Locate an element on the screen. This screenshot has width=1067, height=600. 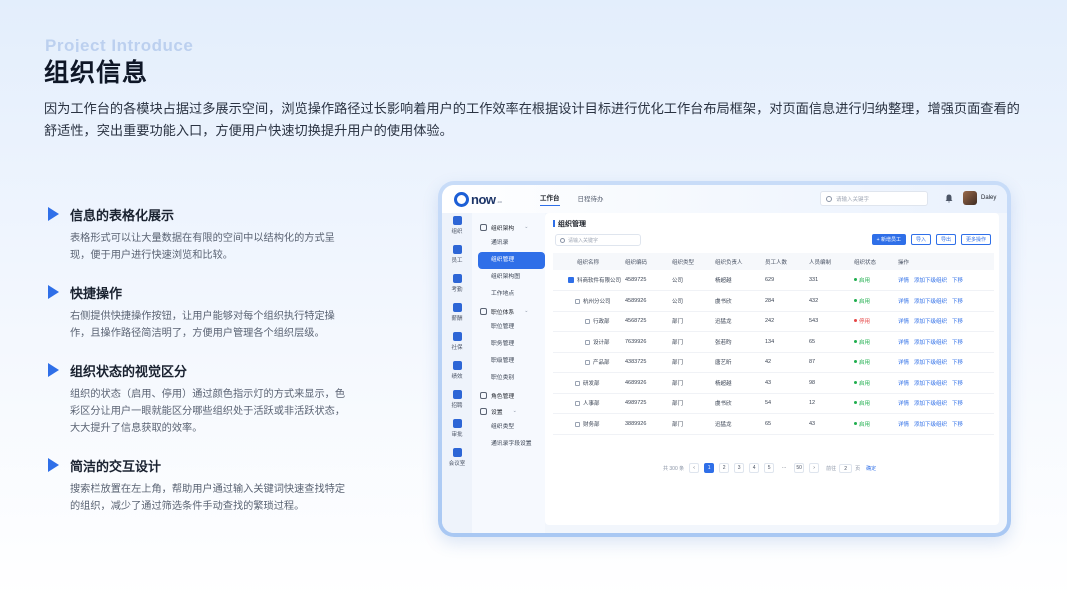
nav-item-org-chart: 组织架构图 is located at coordinates (508, 277).